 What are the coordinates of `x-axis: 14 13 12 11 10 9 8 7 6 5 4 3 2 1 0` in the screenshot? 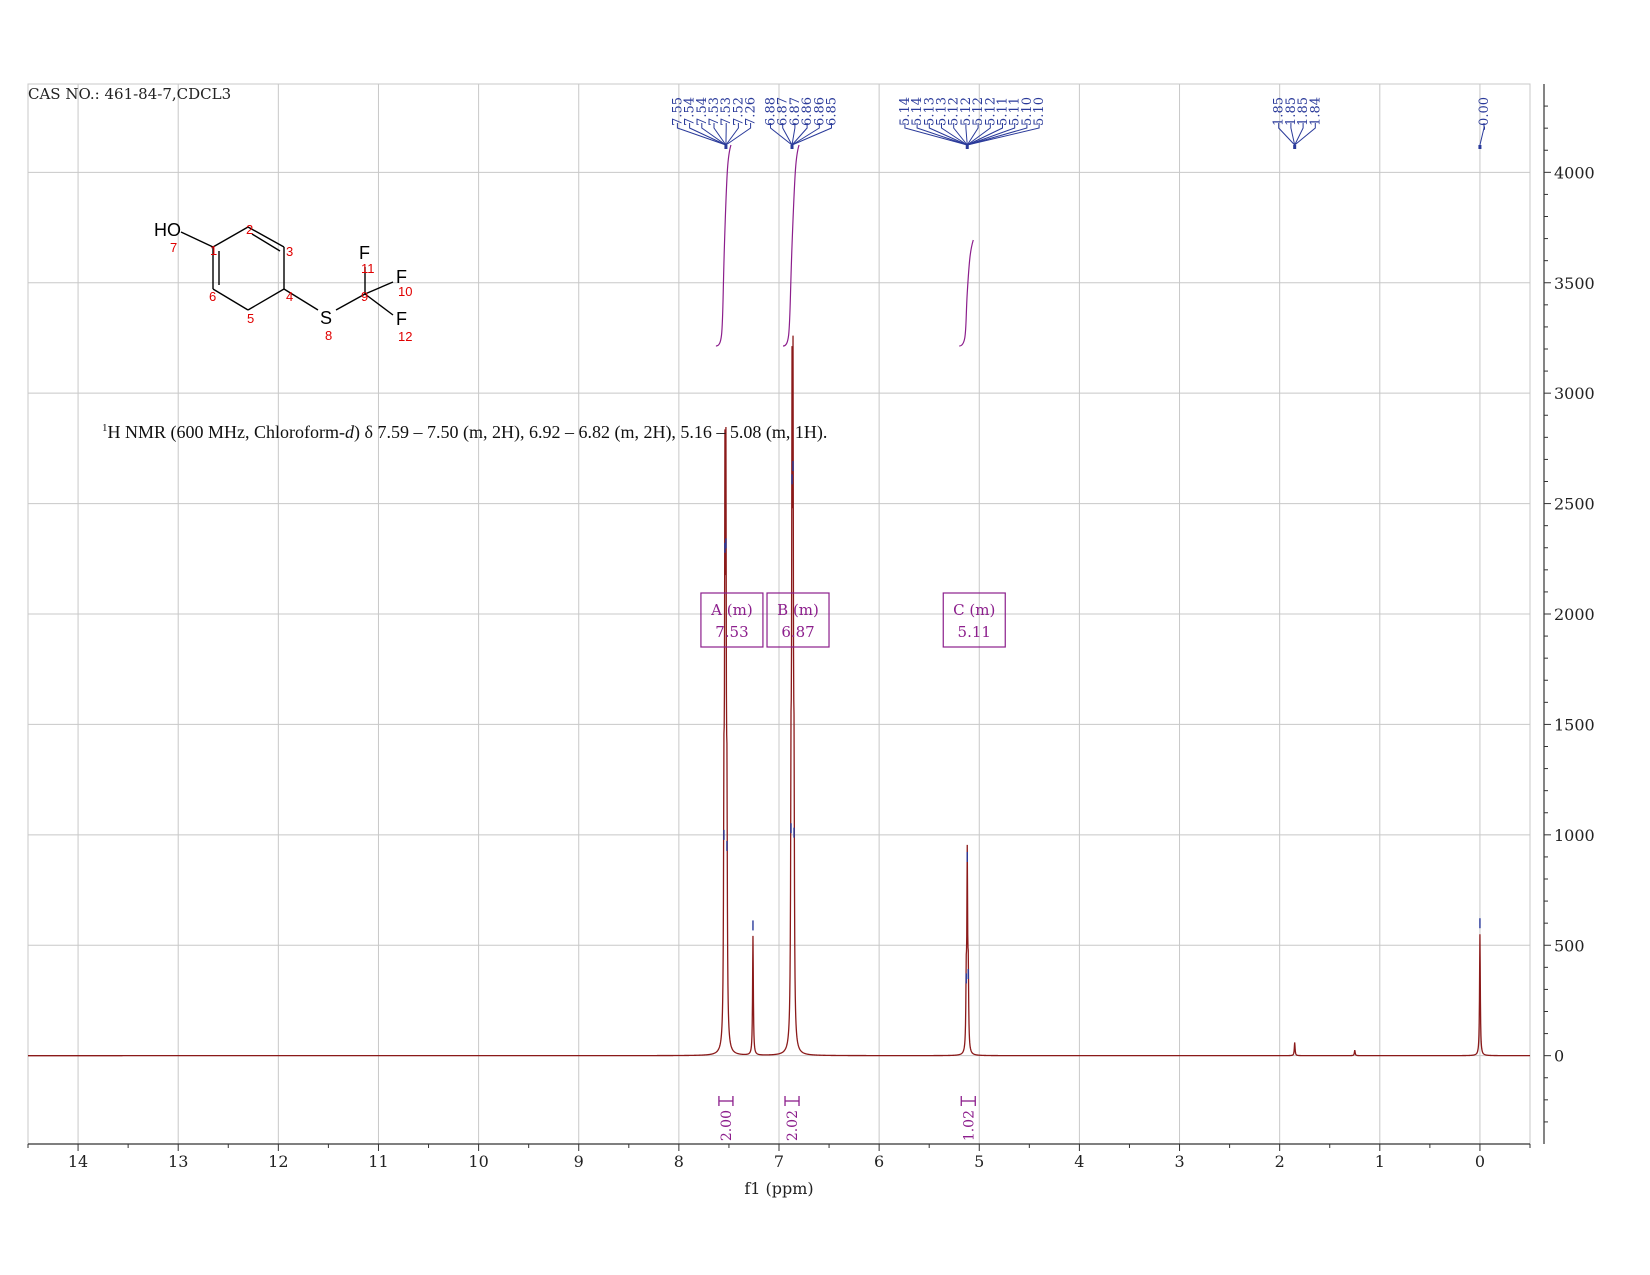 It's located at (779, 1157).